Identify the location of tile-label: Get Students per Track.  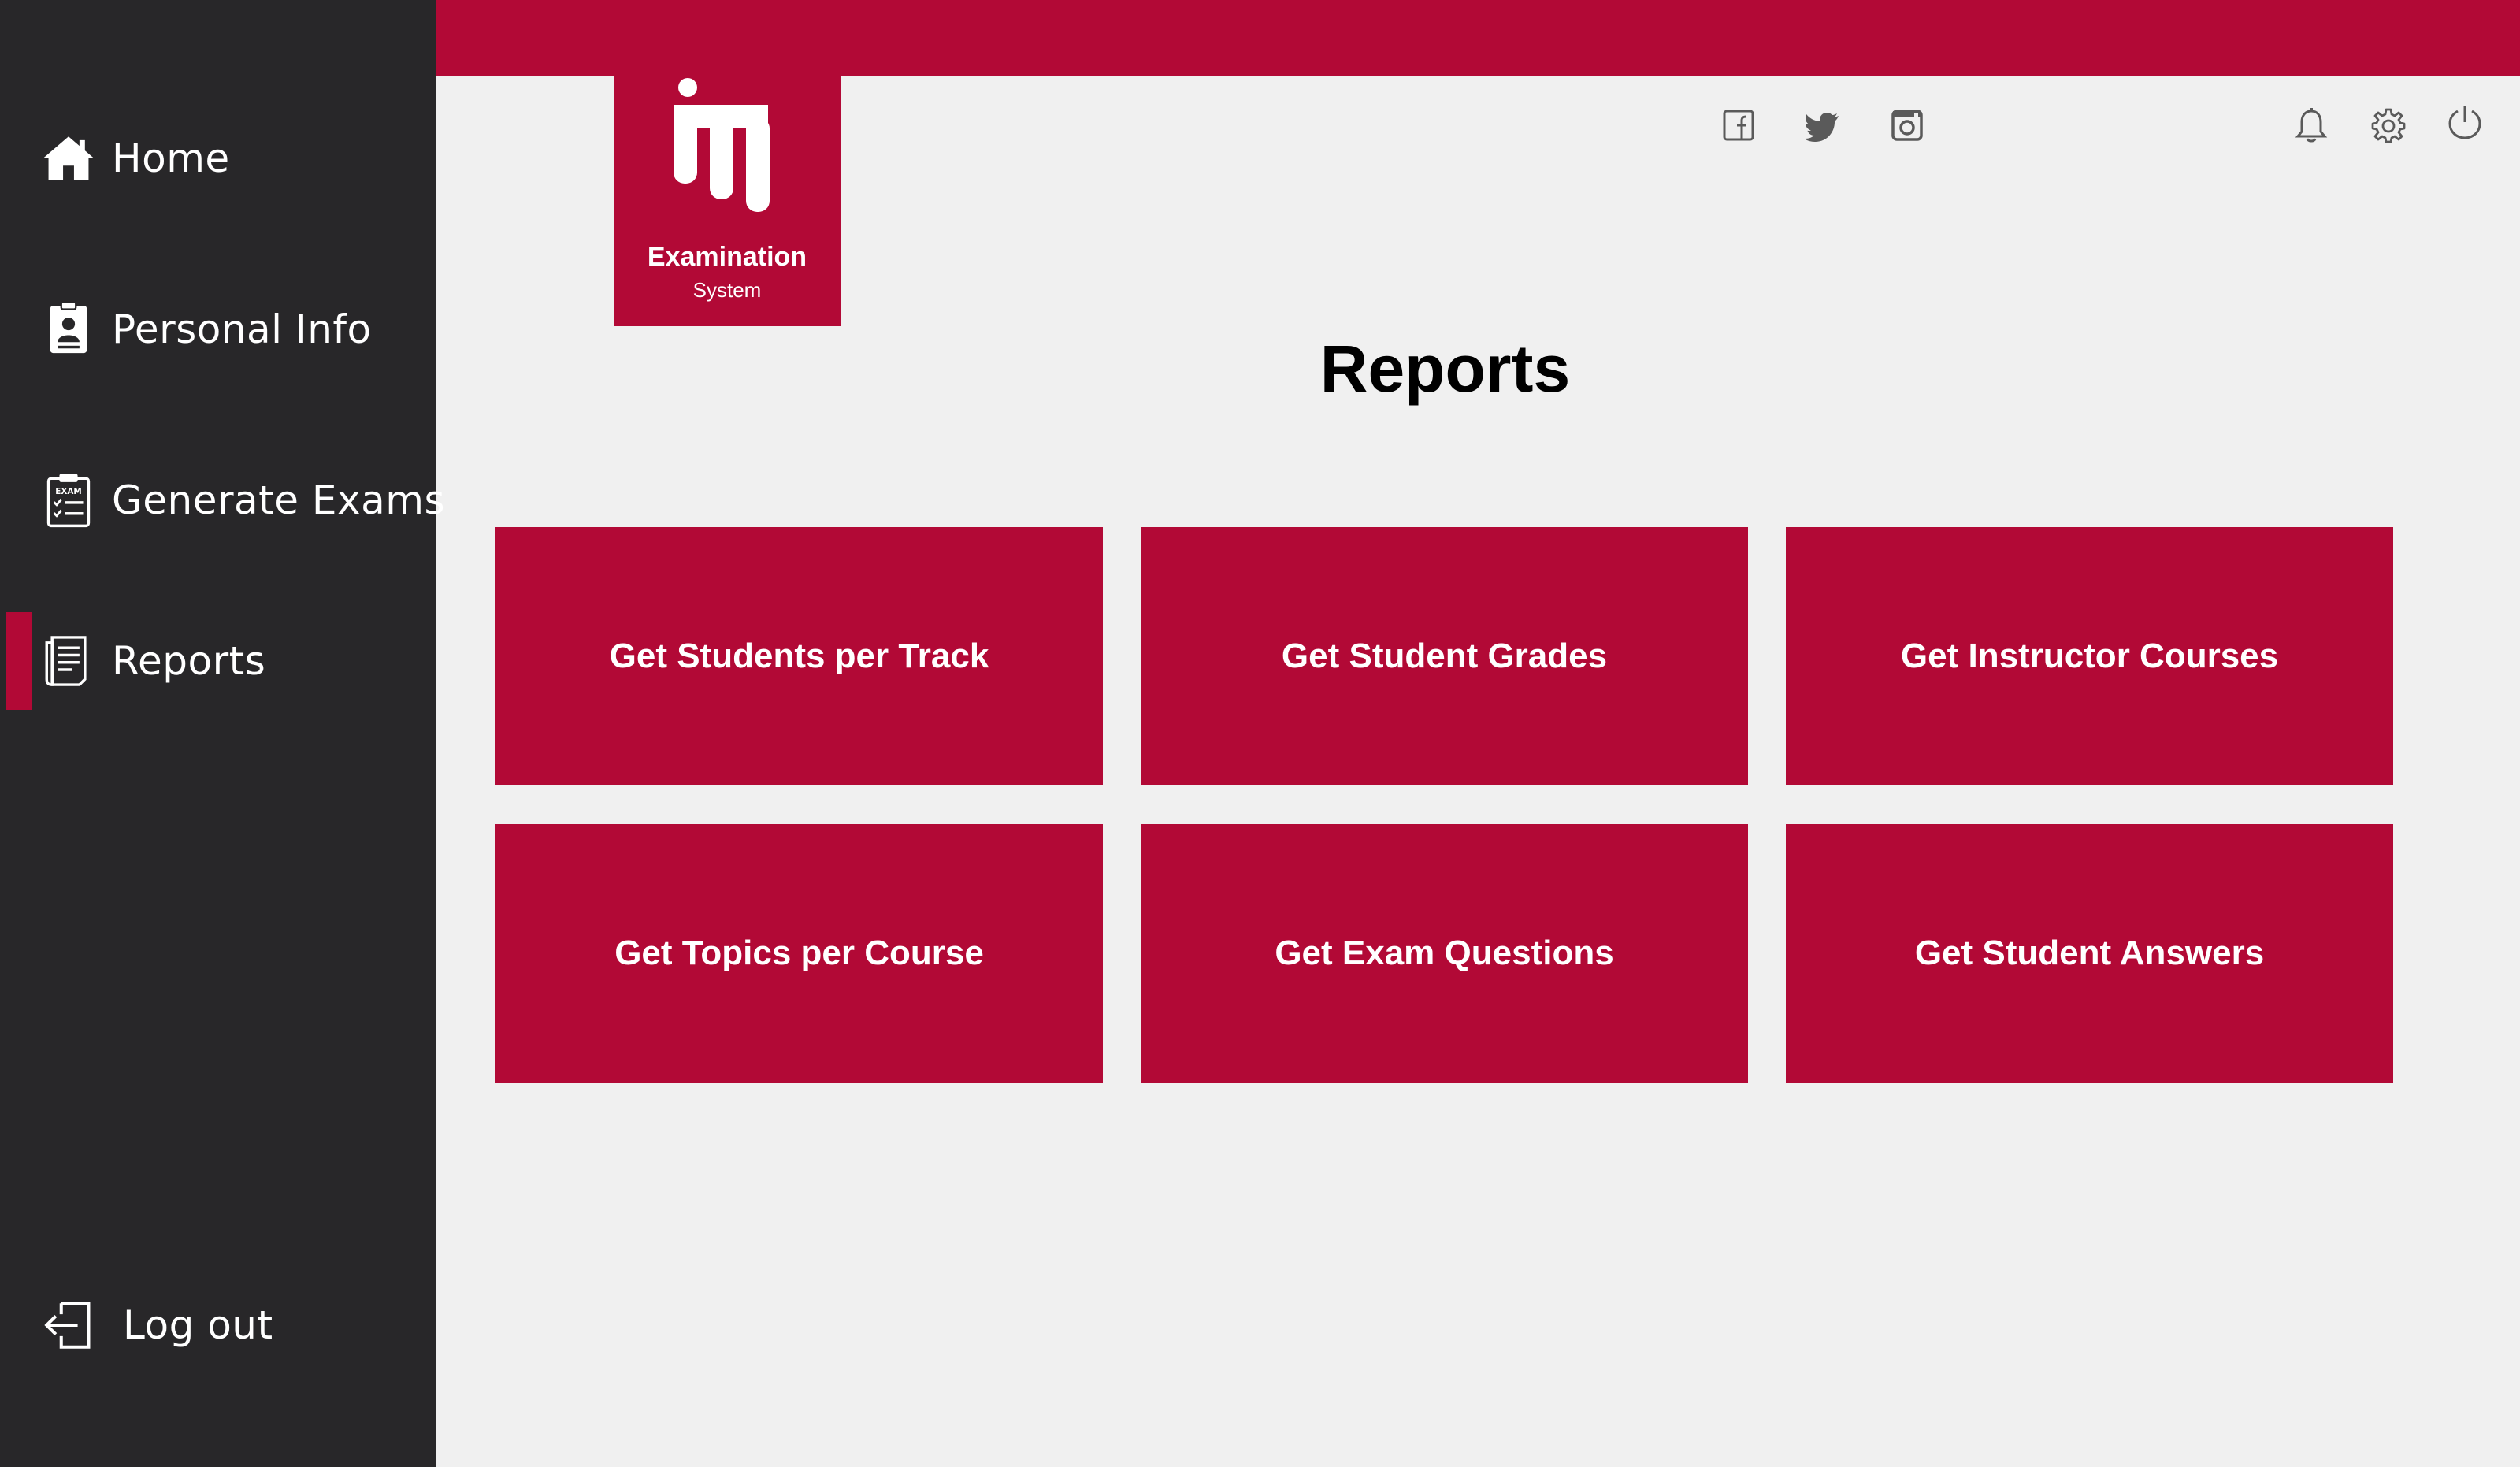
(799, 656).